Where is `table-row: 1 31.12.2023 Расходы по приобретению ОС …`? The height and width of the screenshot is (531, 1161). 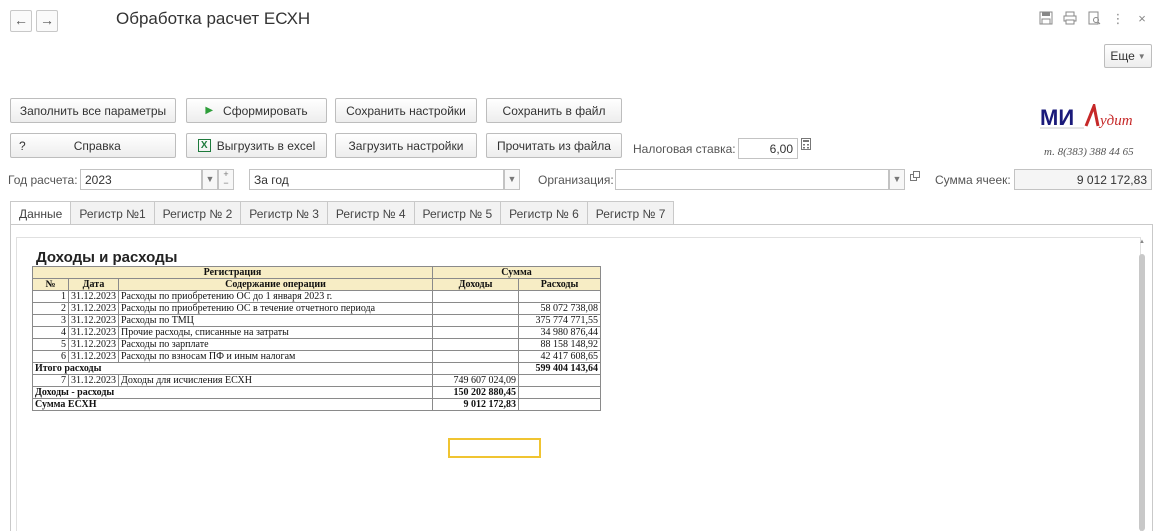
table-row: 1 31.12.2023 Расходы по приобретению ОС … is located at coordinates (316, 296).